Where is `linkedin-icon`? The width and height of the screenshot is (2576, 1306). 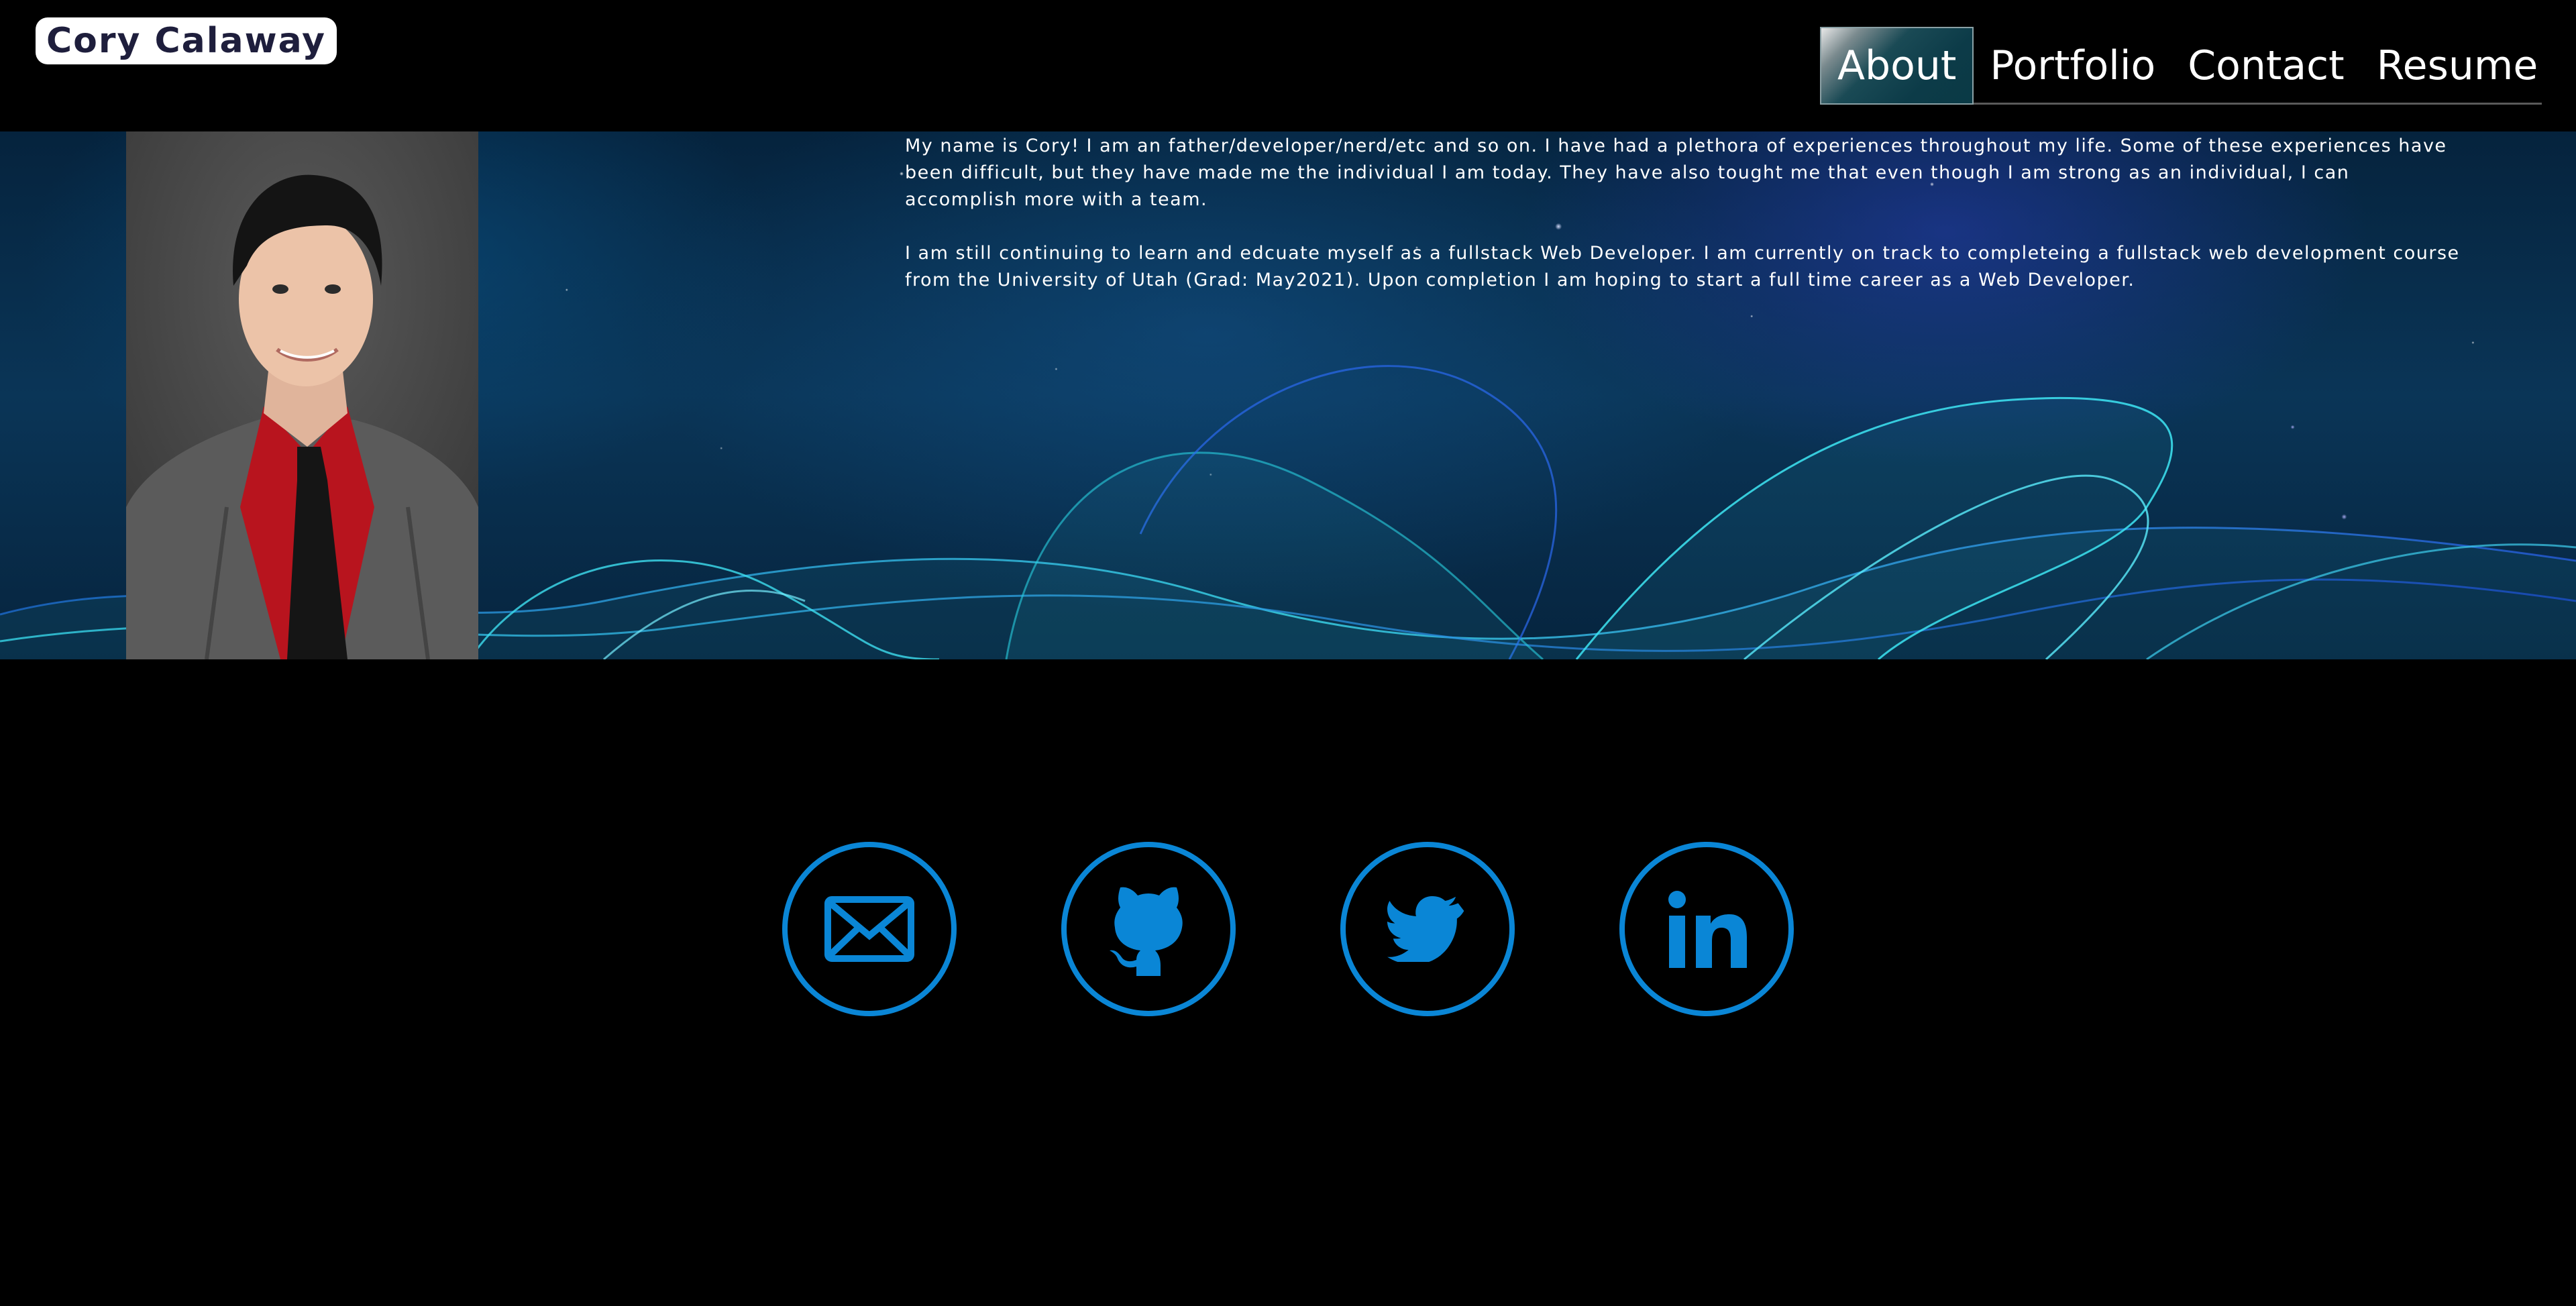 linkedin-icon is located at coordinates (1707, 929).